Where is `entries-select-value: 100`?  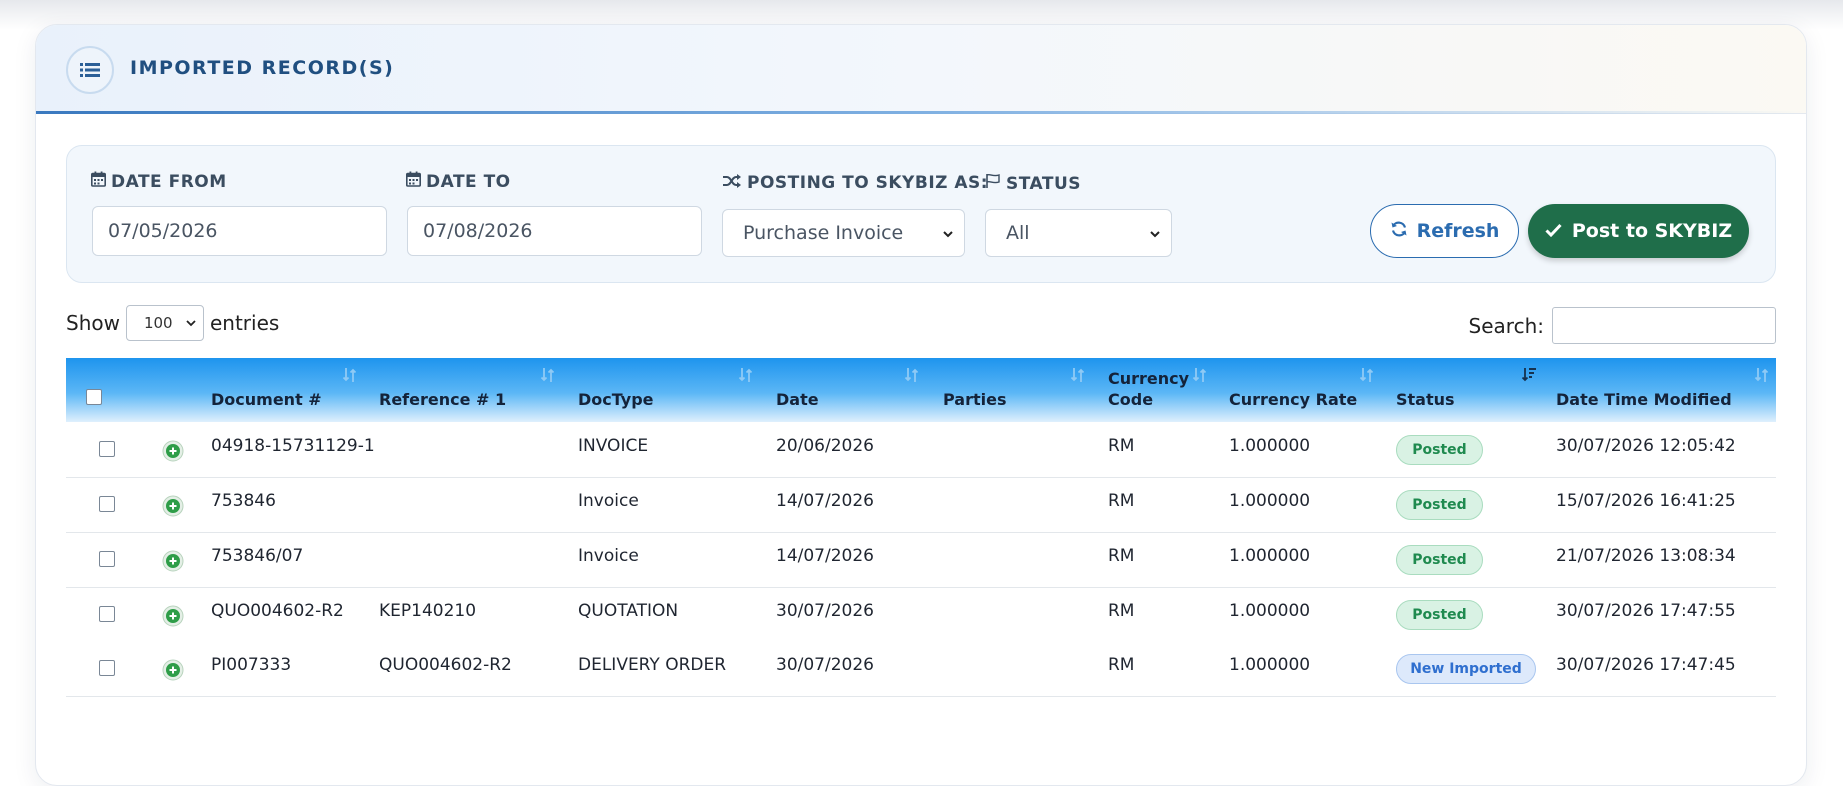 entries-select-value: 100 is located at coordinates (158, 323).